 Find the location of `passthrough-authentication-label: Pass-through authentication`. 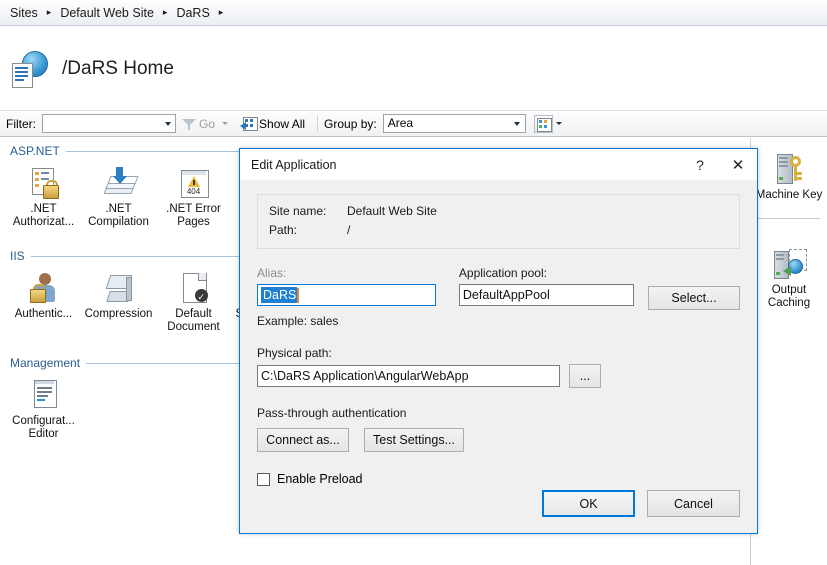

passthrough-authentication-label: Pass-through authentication is located at coordinates (332, 413).